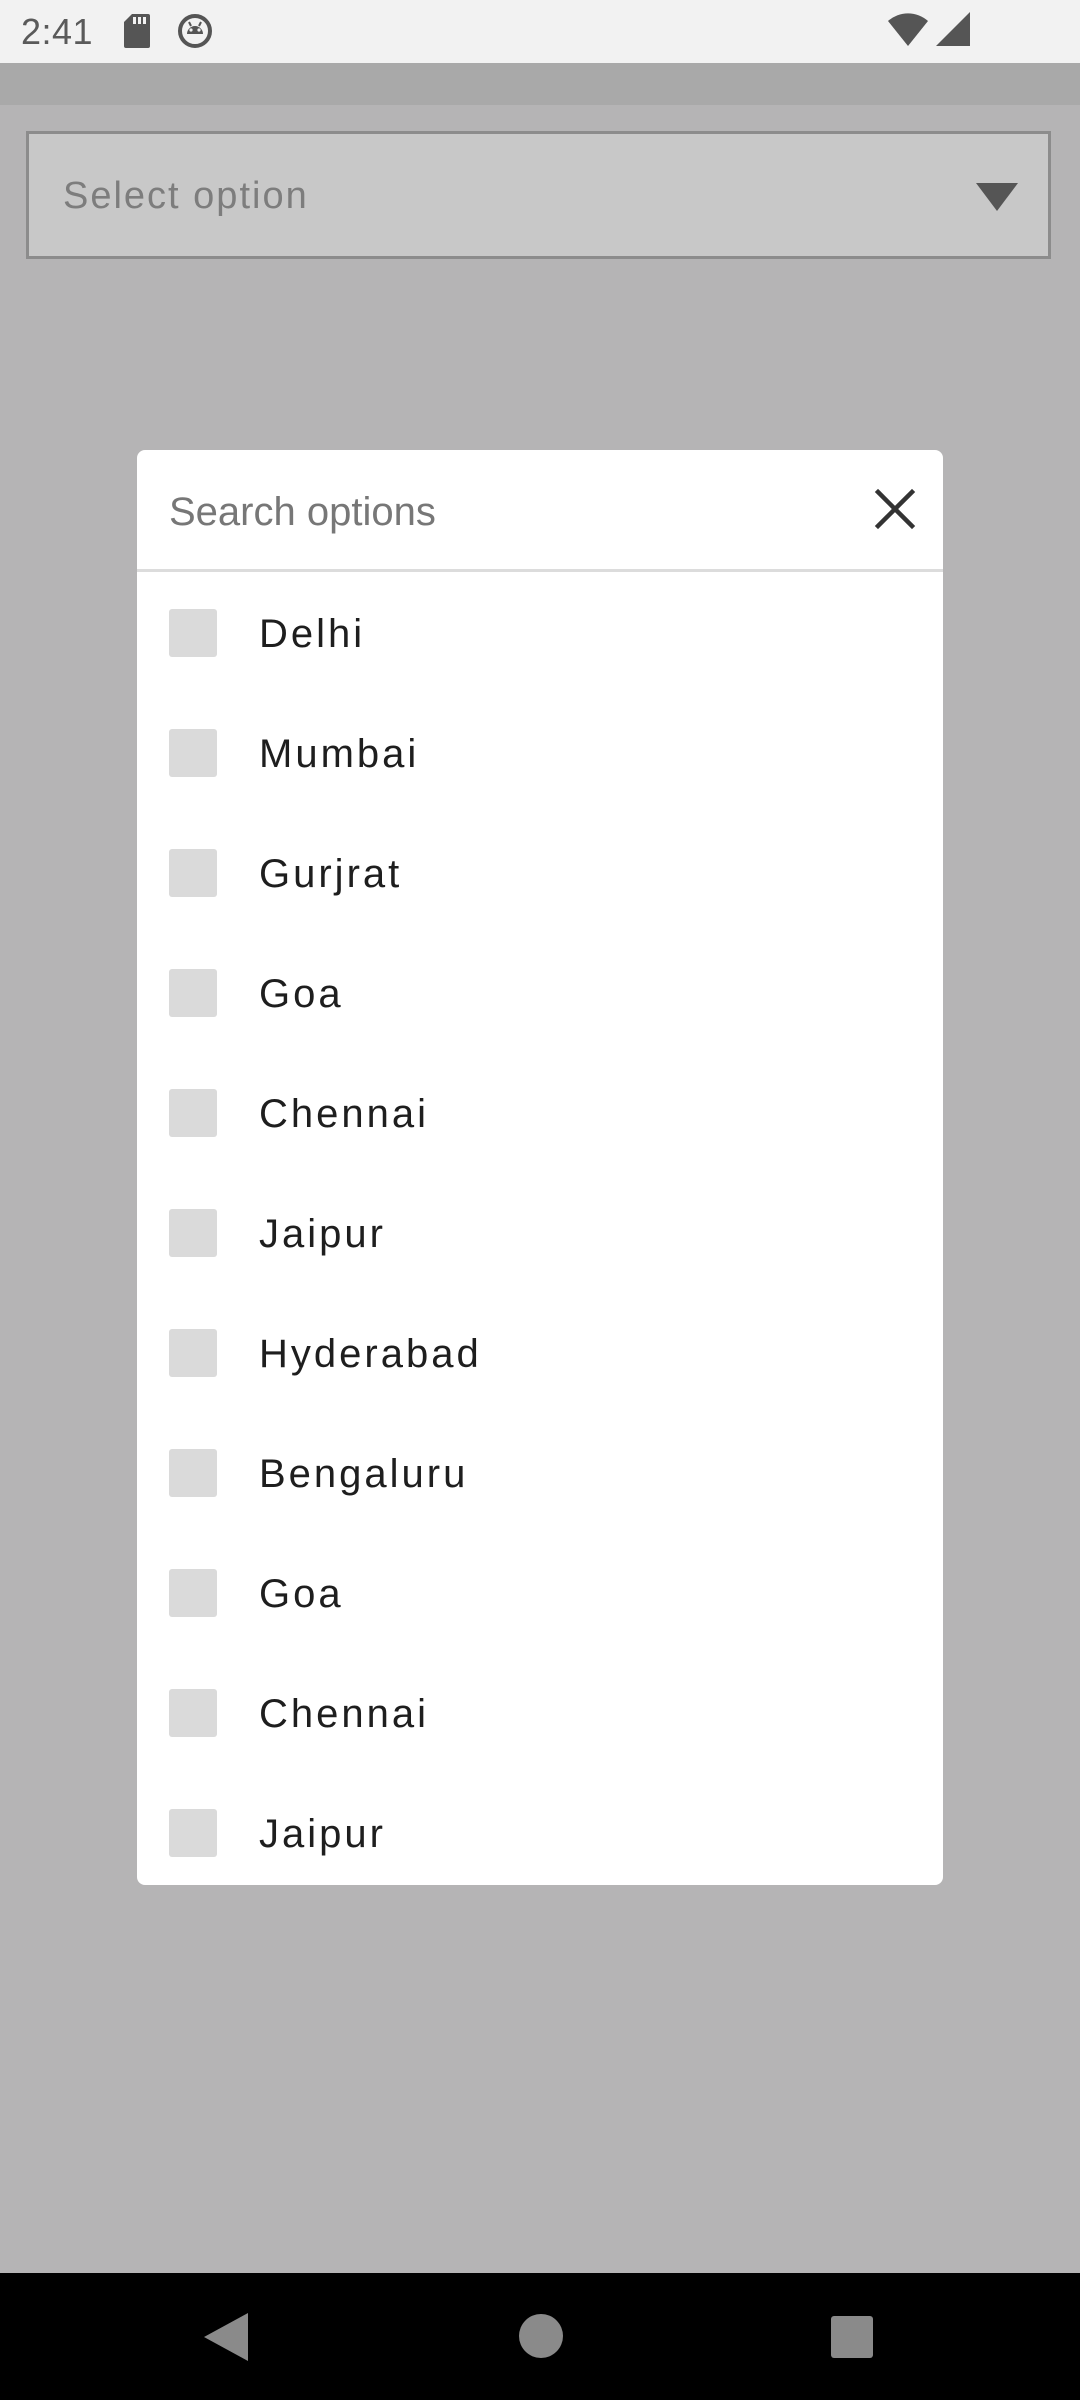 The image size is (1080, 2400). I want to click on option-label: Delhi, so click(312, 634).